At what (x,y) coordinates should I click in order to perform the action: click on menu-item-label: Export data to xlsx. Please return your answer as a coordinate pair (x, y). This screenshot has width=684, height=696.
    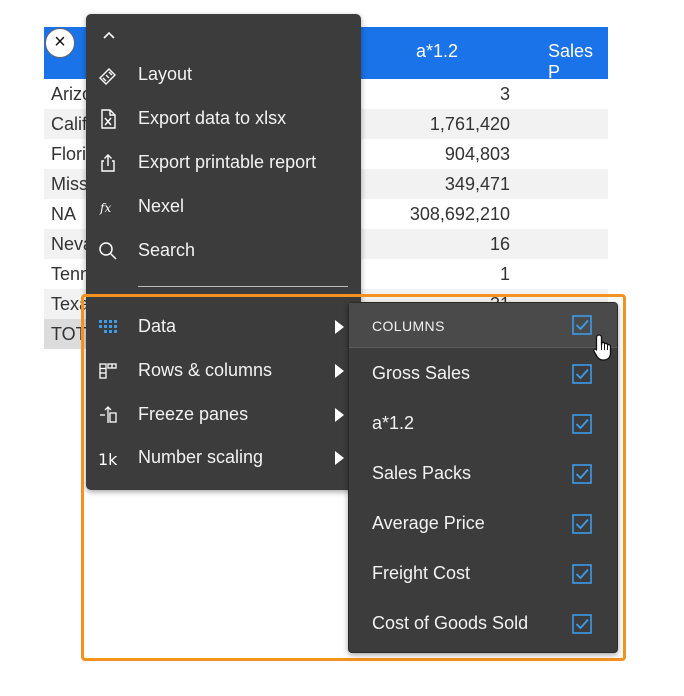
    Looking at the image, I should click on (212, 118).